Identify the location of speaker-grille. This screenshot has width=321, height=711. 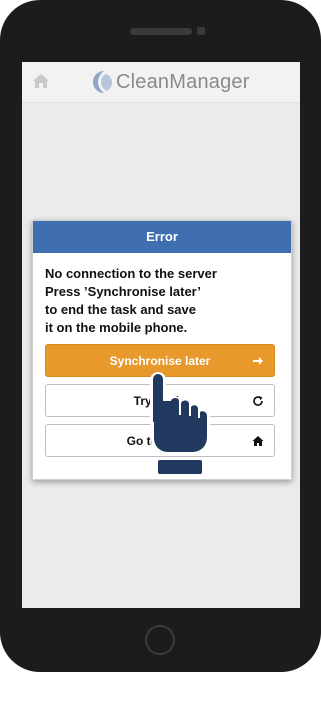
(161, 31).